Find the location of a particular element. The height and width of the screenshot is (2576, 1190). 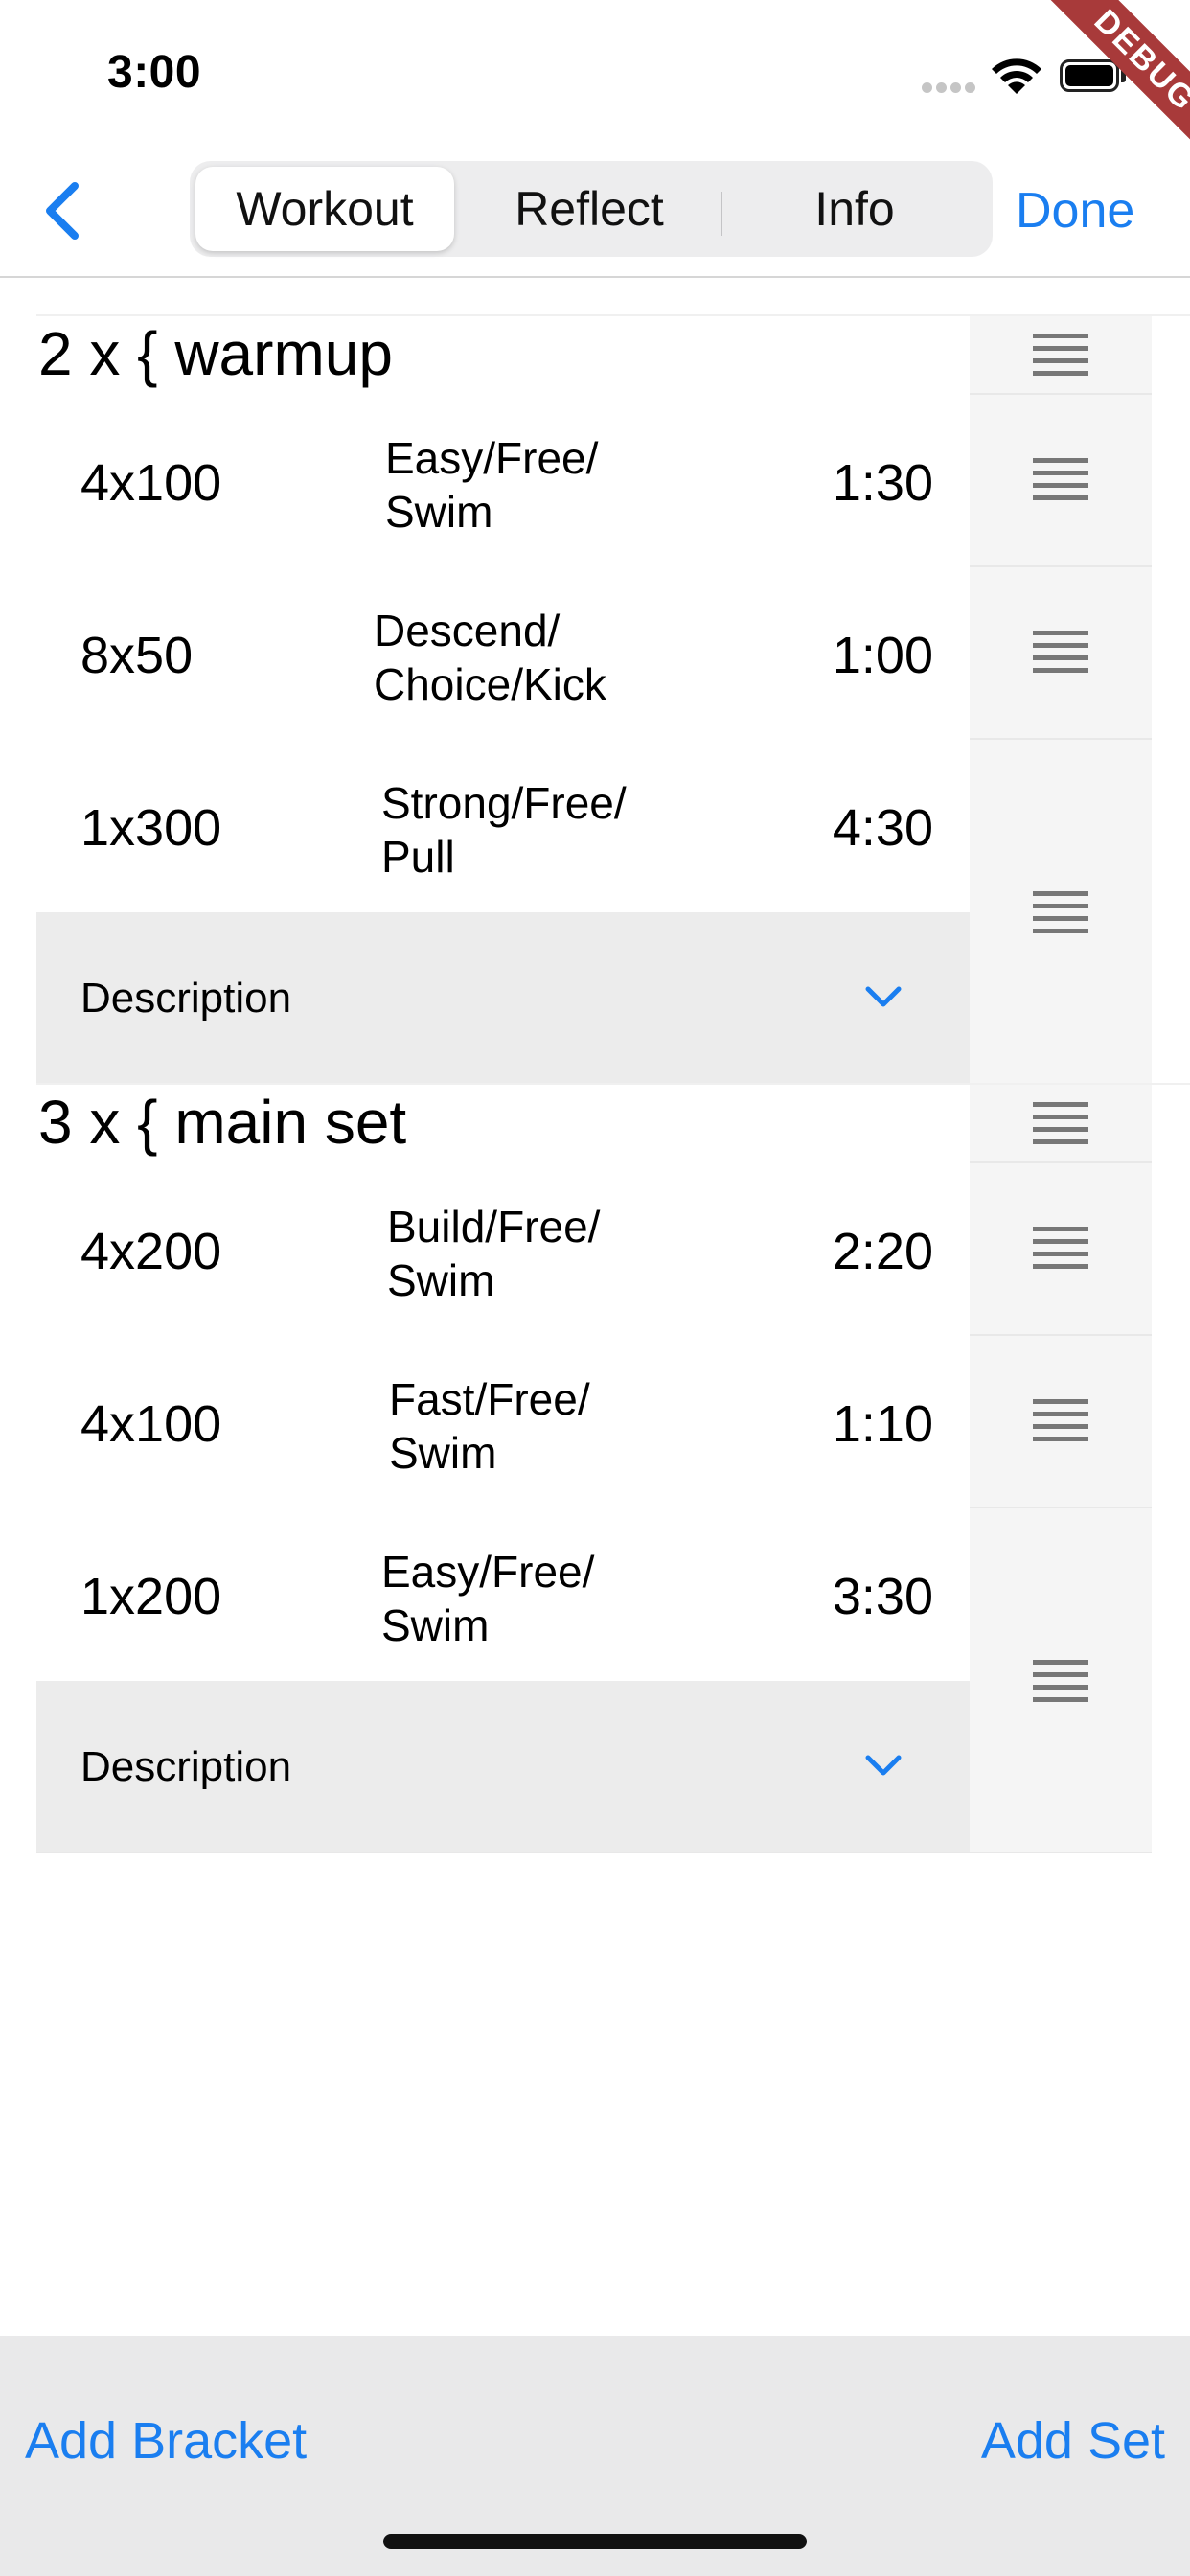

home-indicator is located at coordinates (595, 2541).